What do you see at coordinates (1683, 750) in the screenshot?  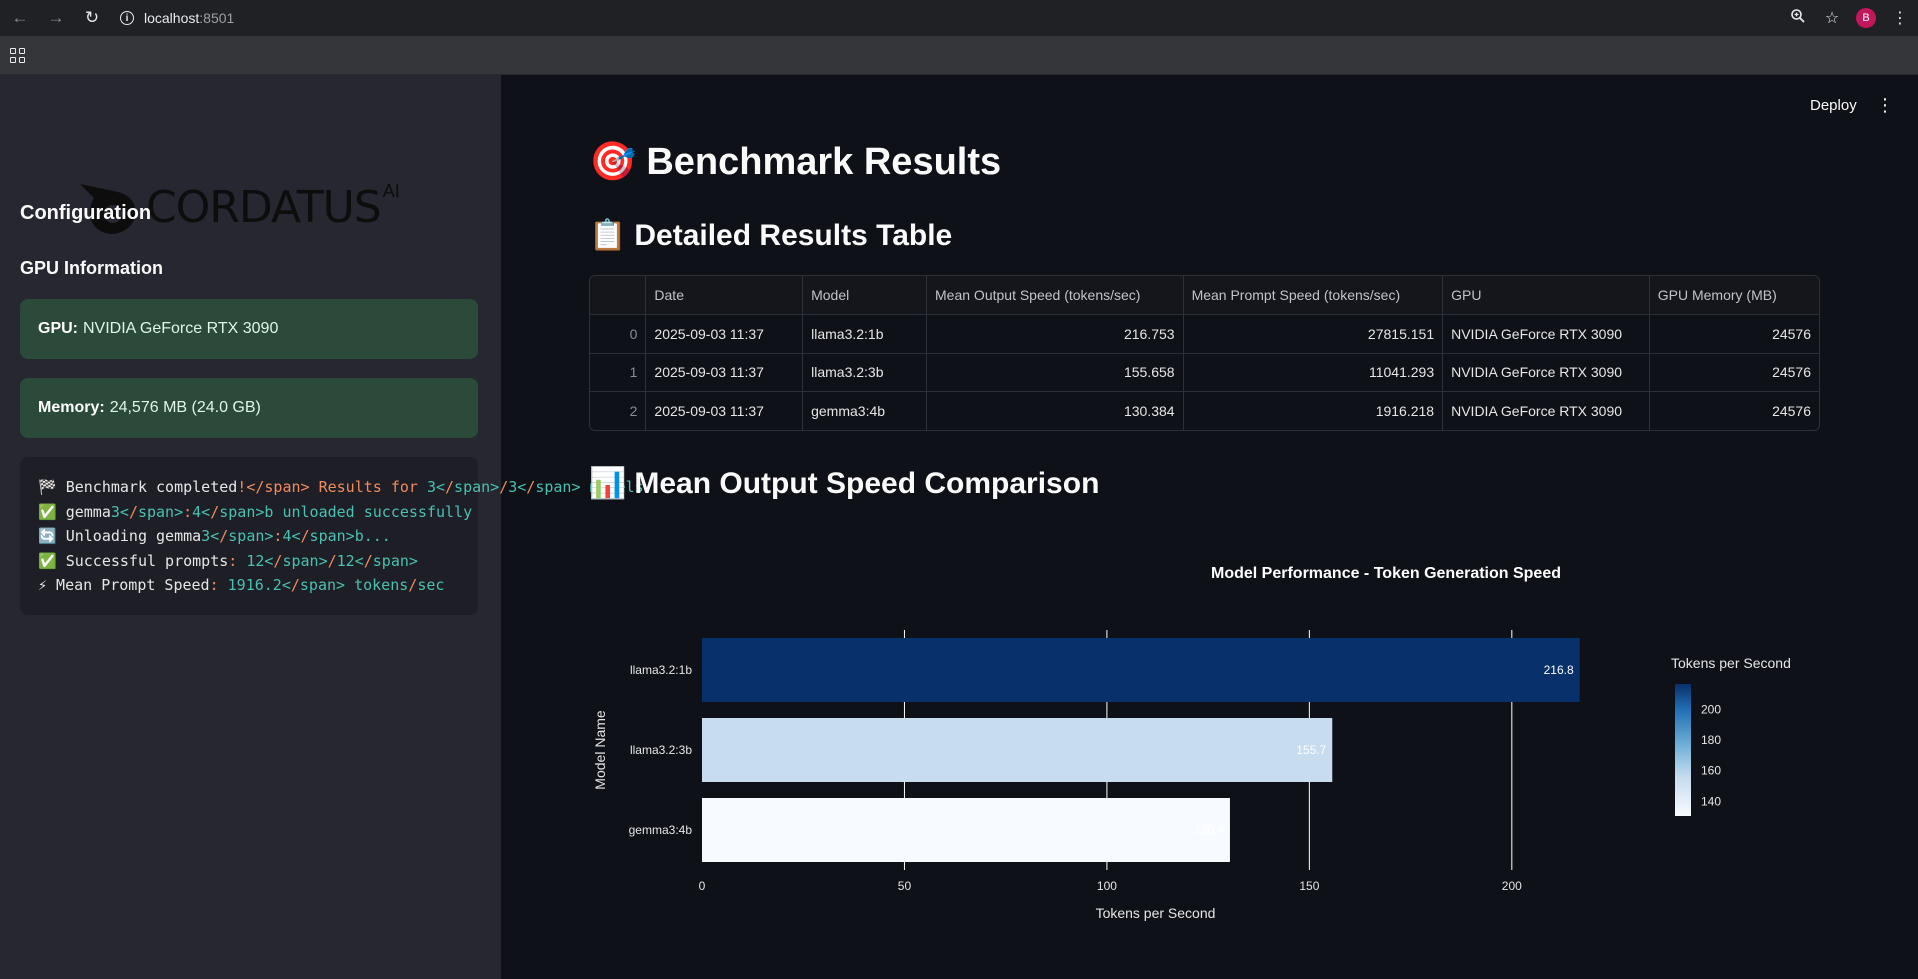 I see `colorbar` at bounding box center [1683, 750].